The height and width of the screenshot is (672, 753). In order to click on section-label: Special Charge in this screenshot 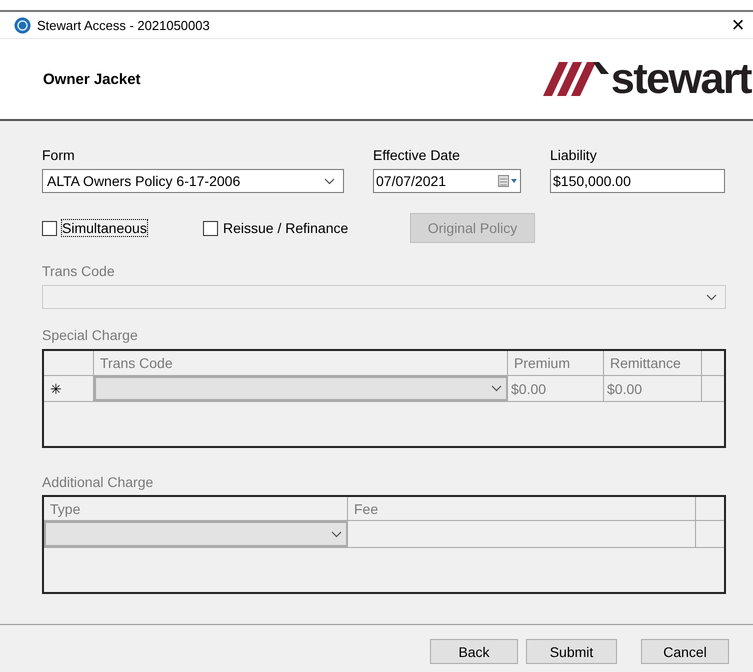, I will do `click(90, 335)`.